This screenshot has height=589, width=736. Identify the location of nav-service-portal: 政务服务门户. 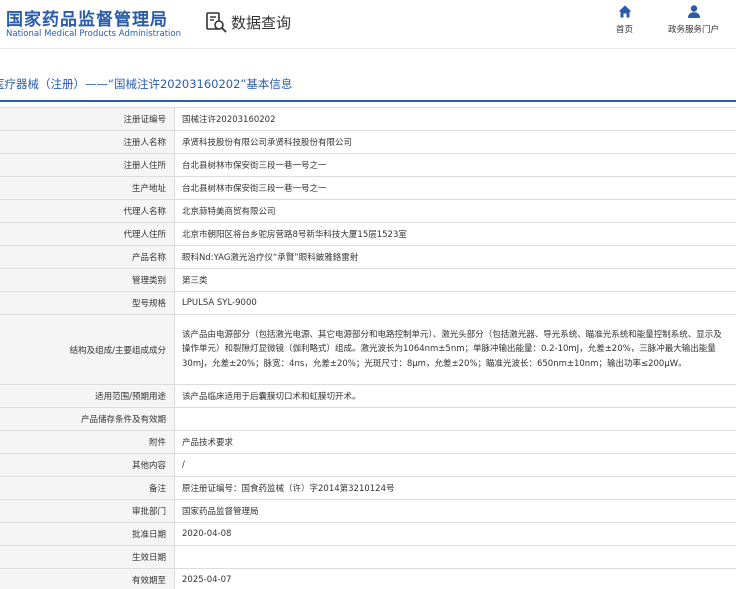
(693, 20).